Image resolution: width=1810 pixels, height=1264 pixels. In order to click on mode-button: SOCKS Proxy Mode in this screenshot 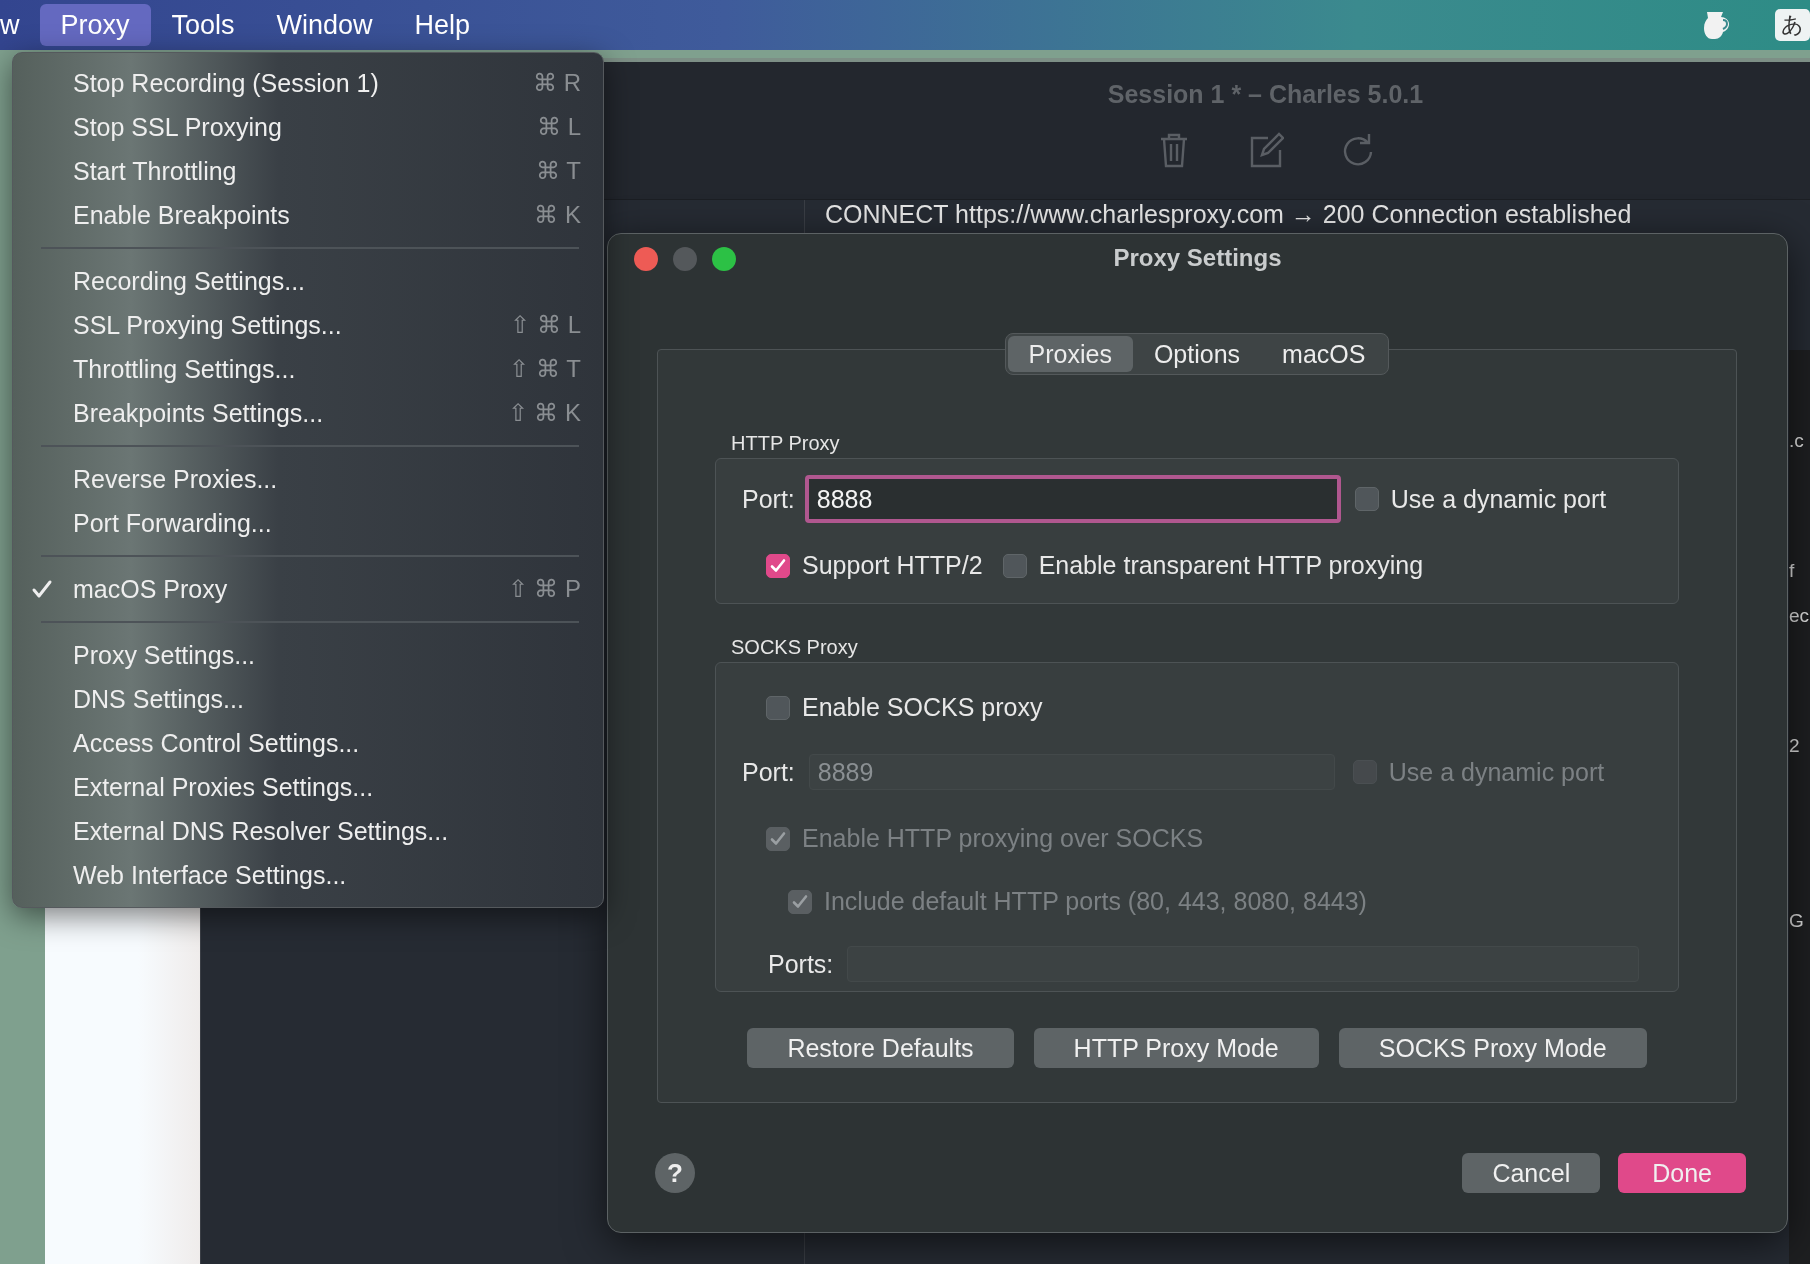, I will do `click(1492, 1048)`.